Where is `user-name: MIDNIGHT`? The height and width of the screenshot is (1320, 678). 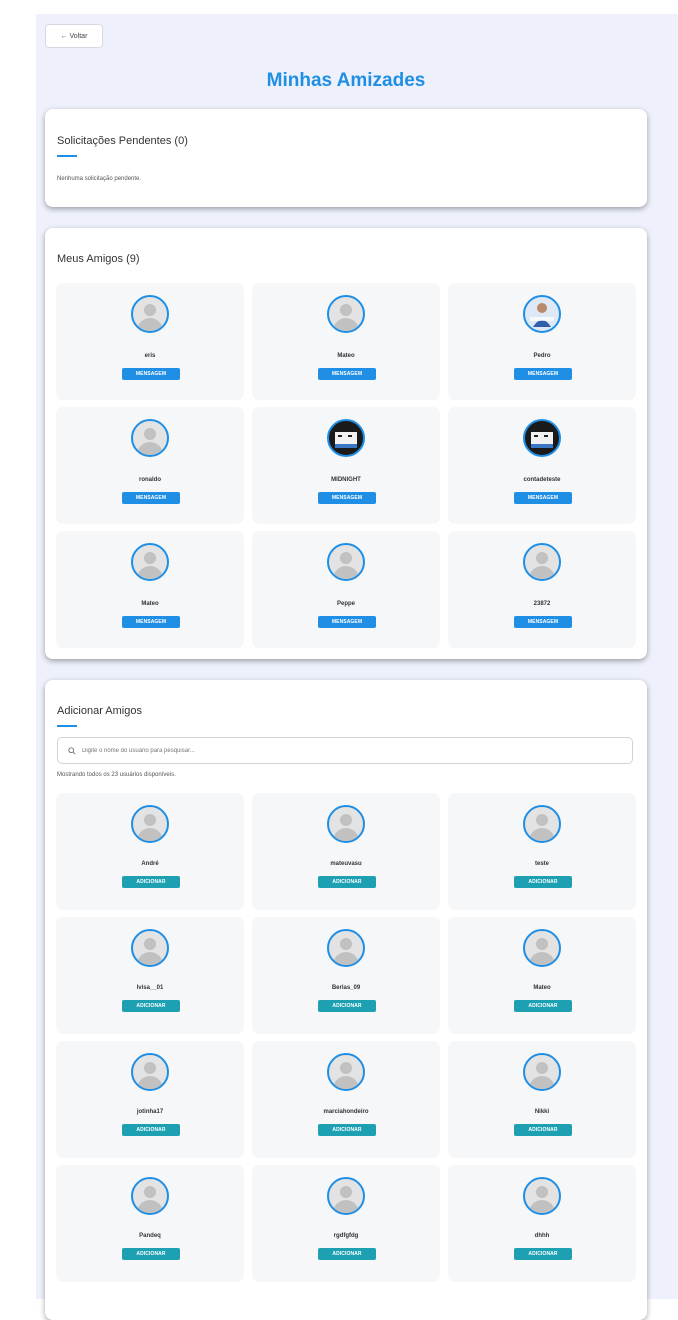 user-name: MIDNIGHT is located at coordinates (346, 480).